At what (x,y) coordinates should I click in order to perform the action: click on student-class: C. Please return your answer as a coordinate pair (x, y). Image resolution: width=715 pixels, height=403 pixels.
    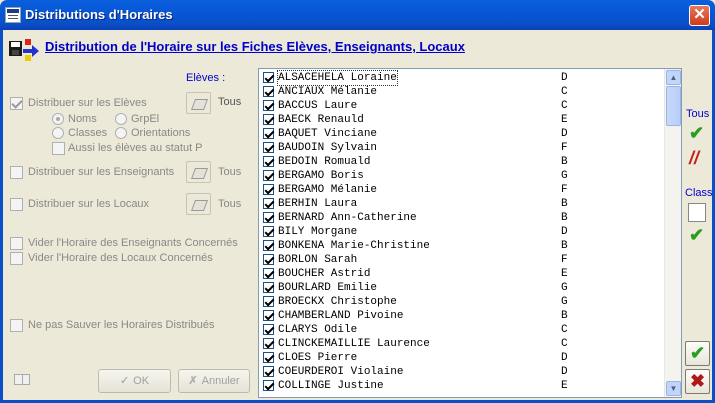
    Looking at the image, I should click on (564, 344).